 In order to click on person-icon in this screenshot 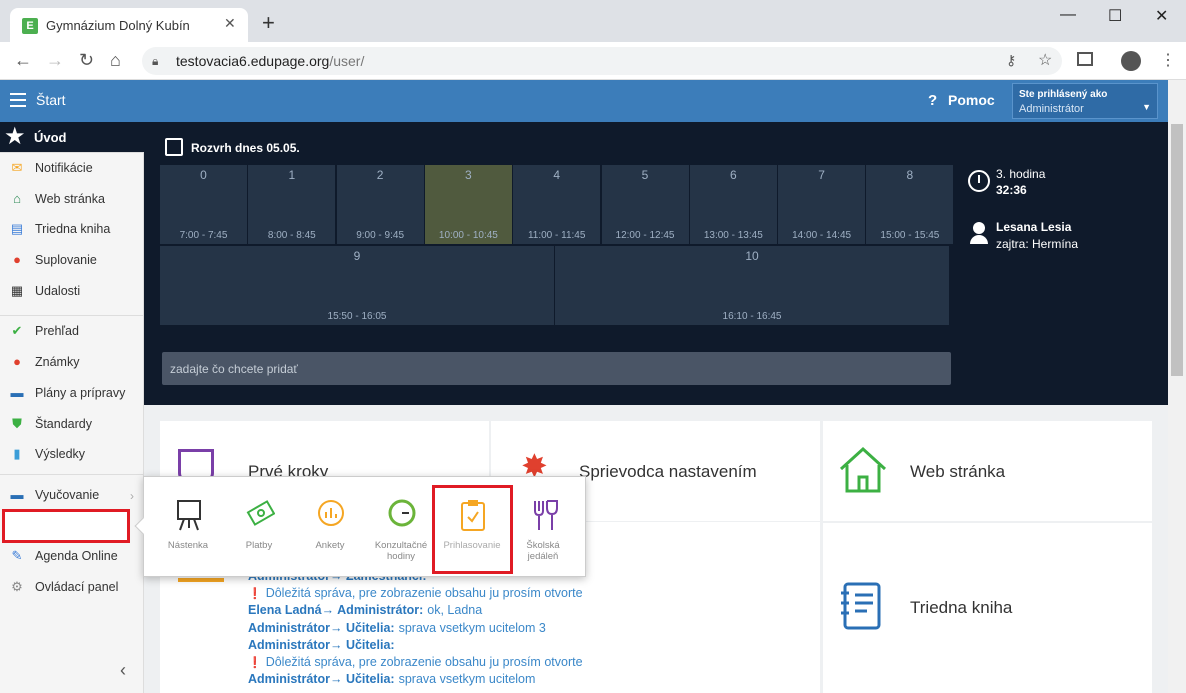, I will do `click(979, 233)`.